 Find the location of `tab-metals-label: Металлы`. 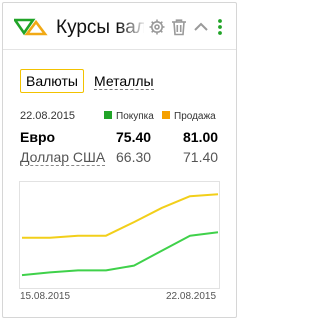

tab-metals-label: Металлы is located at coordinates (124, 81).